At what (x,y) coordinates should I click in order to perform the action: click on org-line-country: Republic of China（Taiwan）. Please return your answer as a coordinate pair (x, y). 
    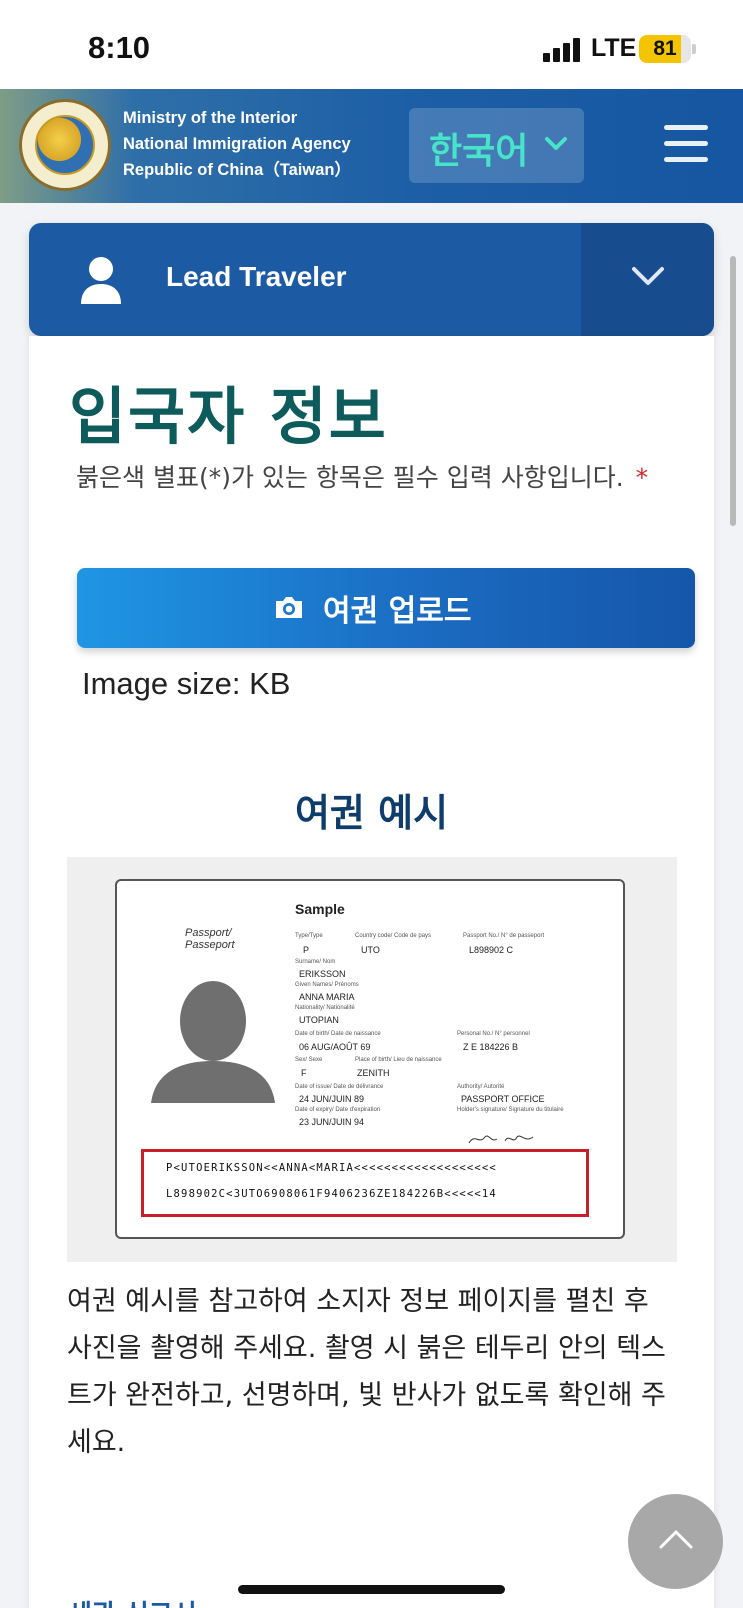
    Looking at the image, I should click on (237, 170).